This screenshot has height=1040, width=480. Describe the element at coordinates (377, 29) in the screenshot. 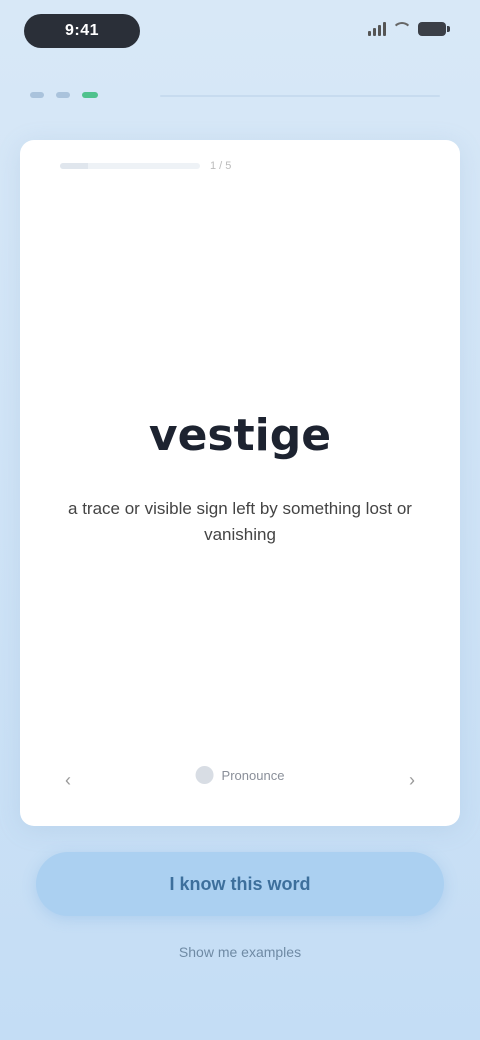

I see `signal-icon` at that location.